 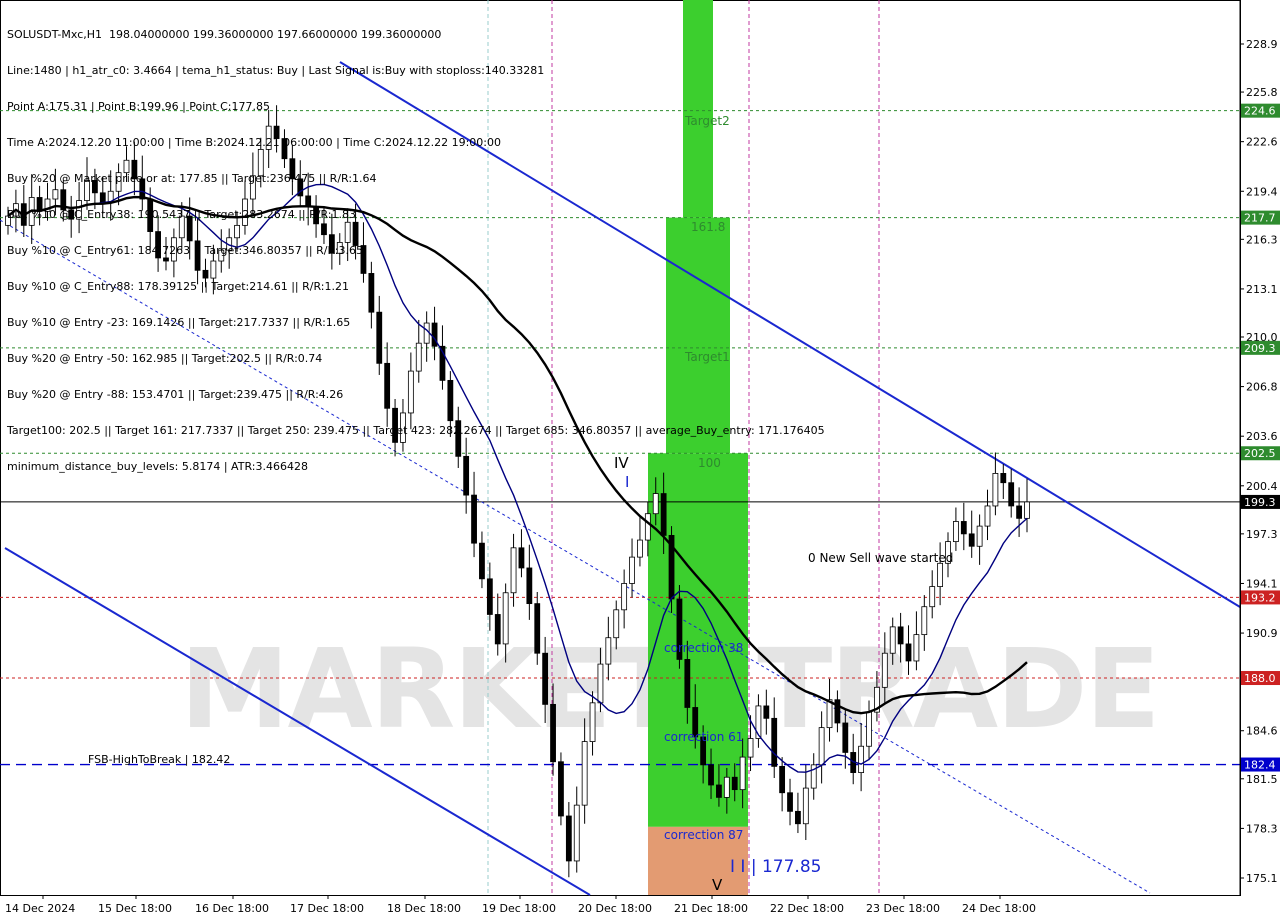 What do you see at coordinates (880, 558) in the screenshot?
I see `new-sell-wave-label: 0 New Sell wave started` at bounding box center [880, 558].